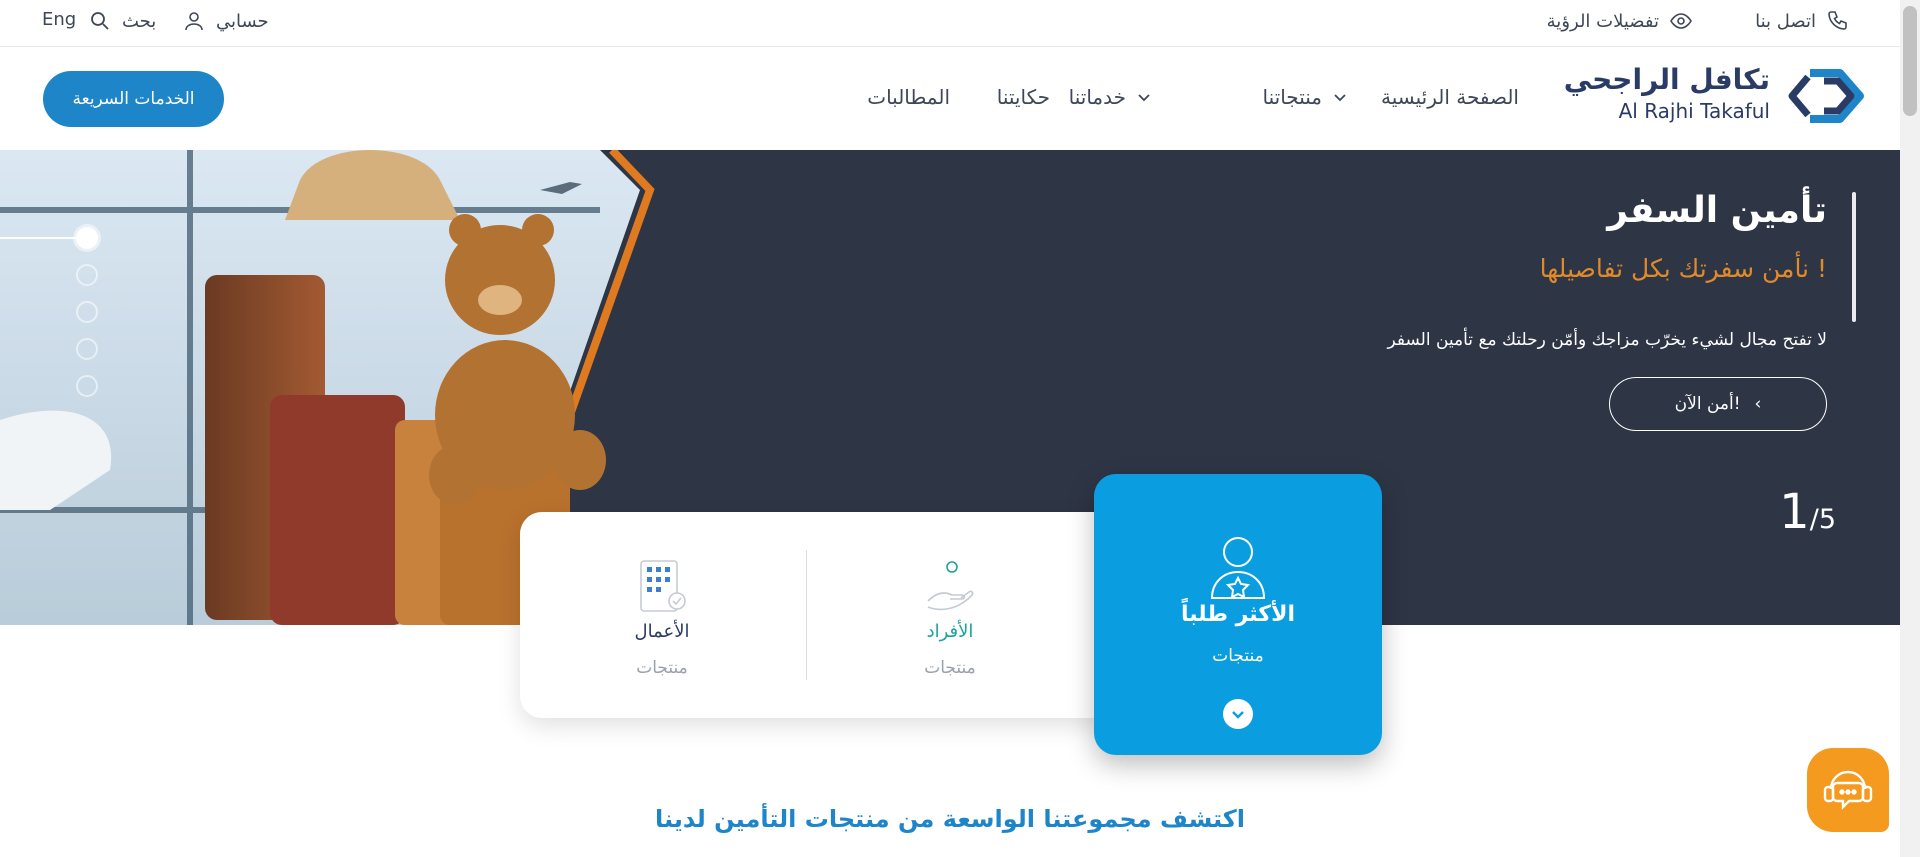 The width and height of the screenshot is (1920, 857). What do you see at coordinates (950, 668) in the screenshot?
I see `individuals-sub: منتجات` at bounding box center [950, 668].